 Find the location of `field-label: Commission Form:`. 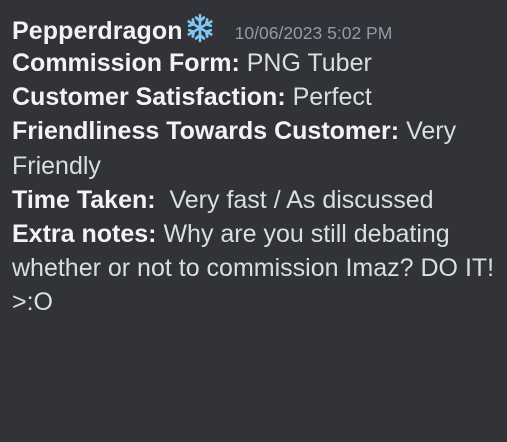

field-label: Commission Form: is located at coordinates (126, 63).